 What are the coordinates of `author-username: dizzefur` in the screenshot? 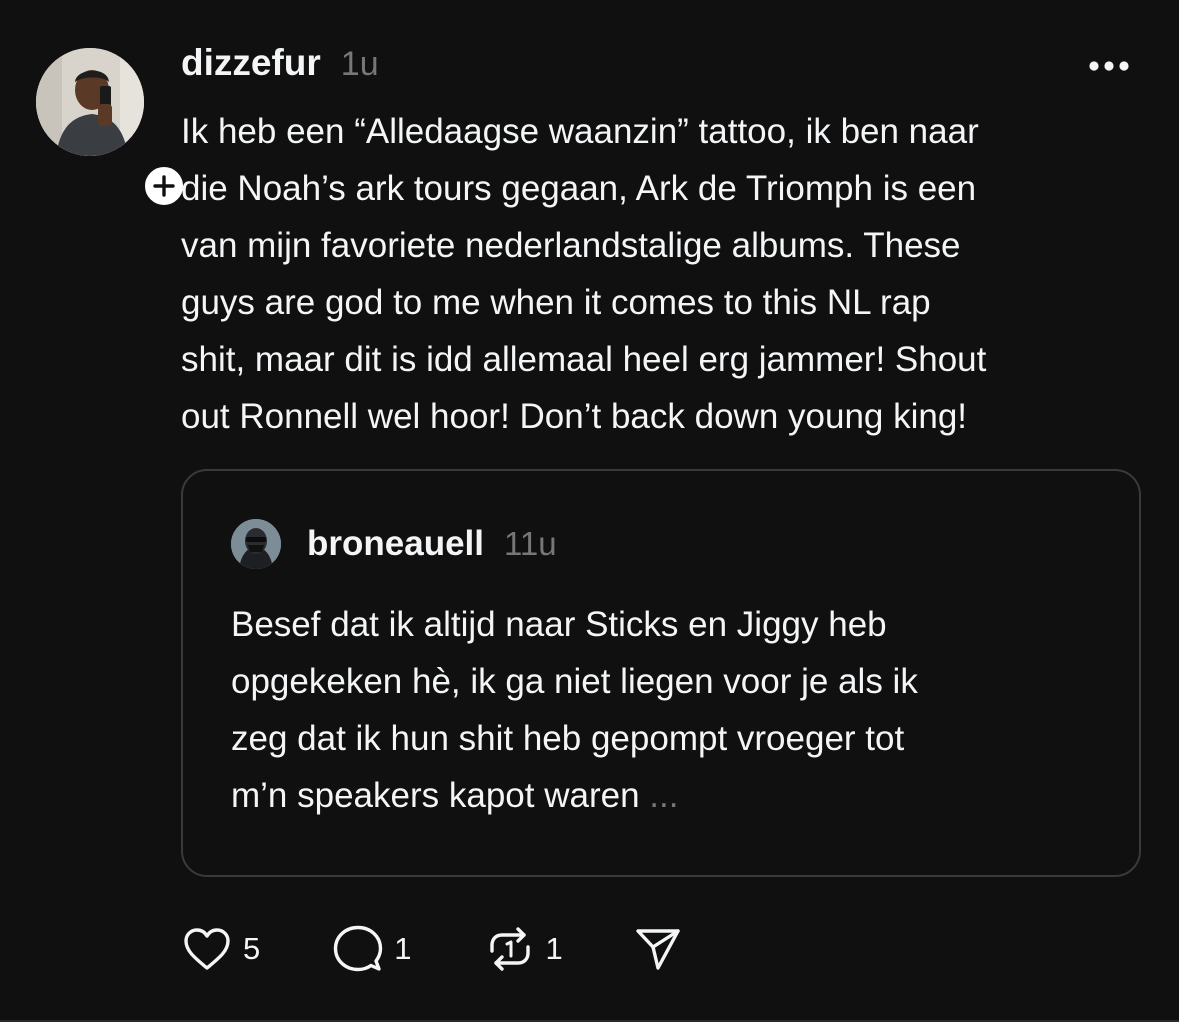 It's located at (251, 63).